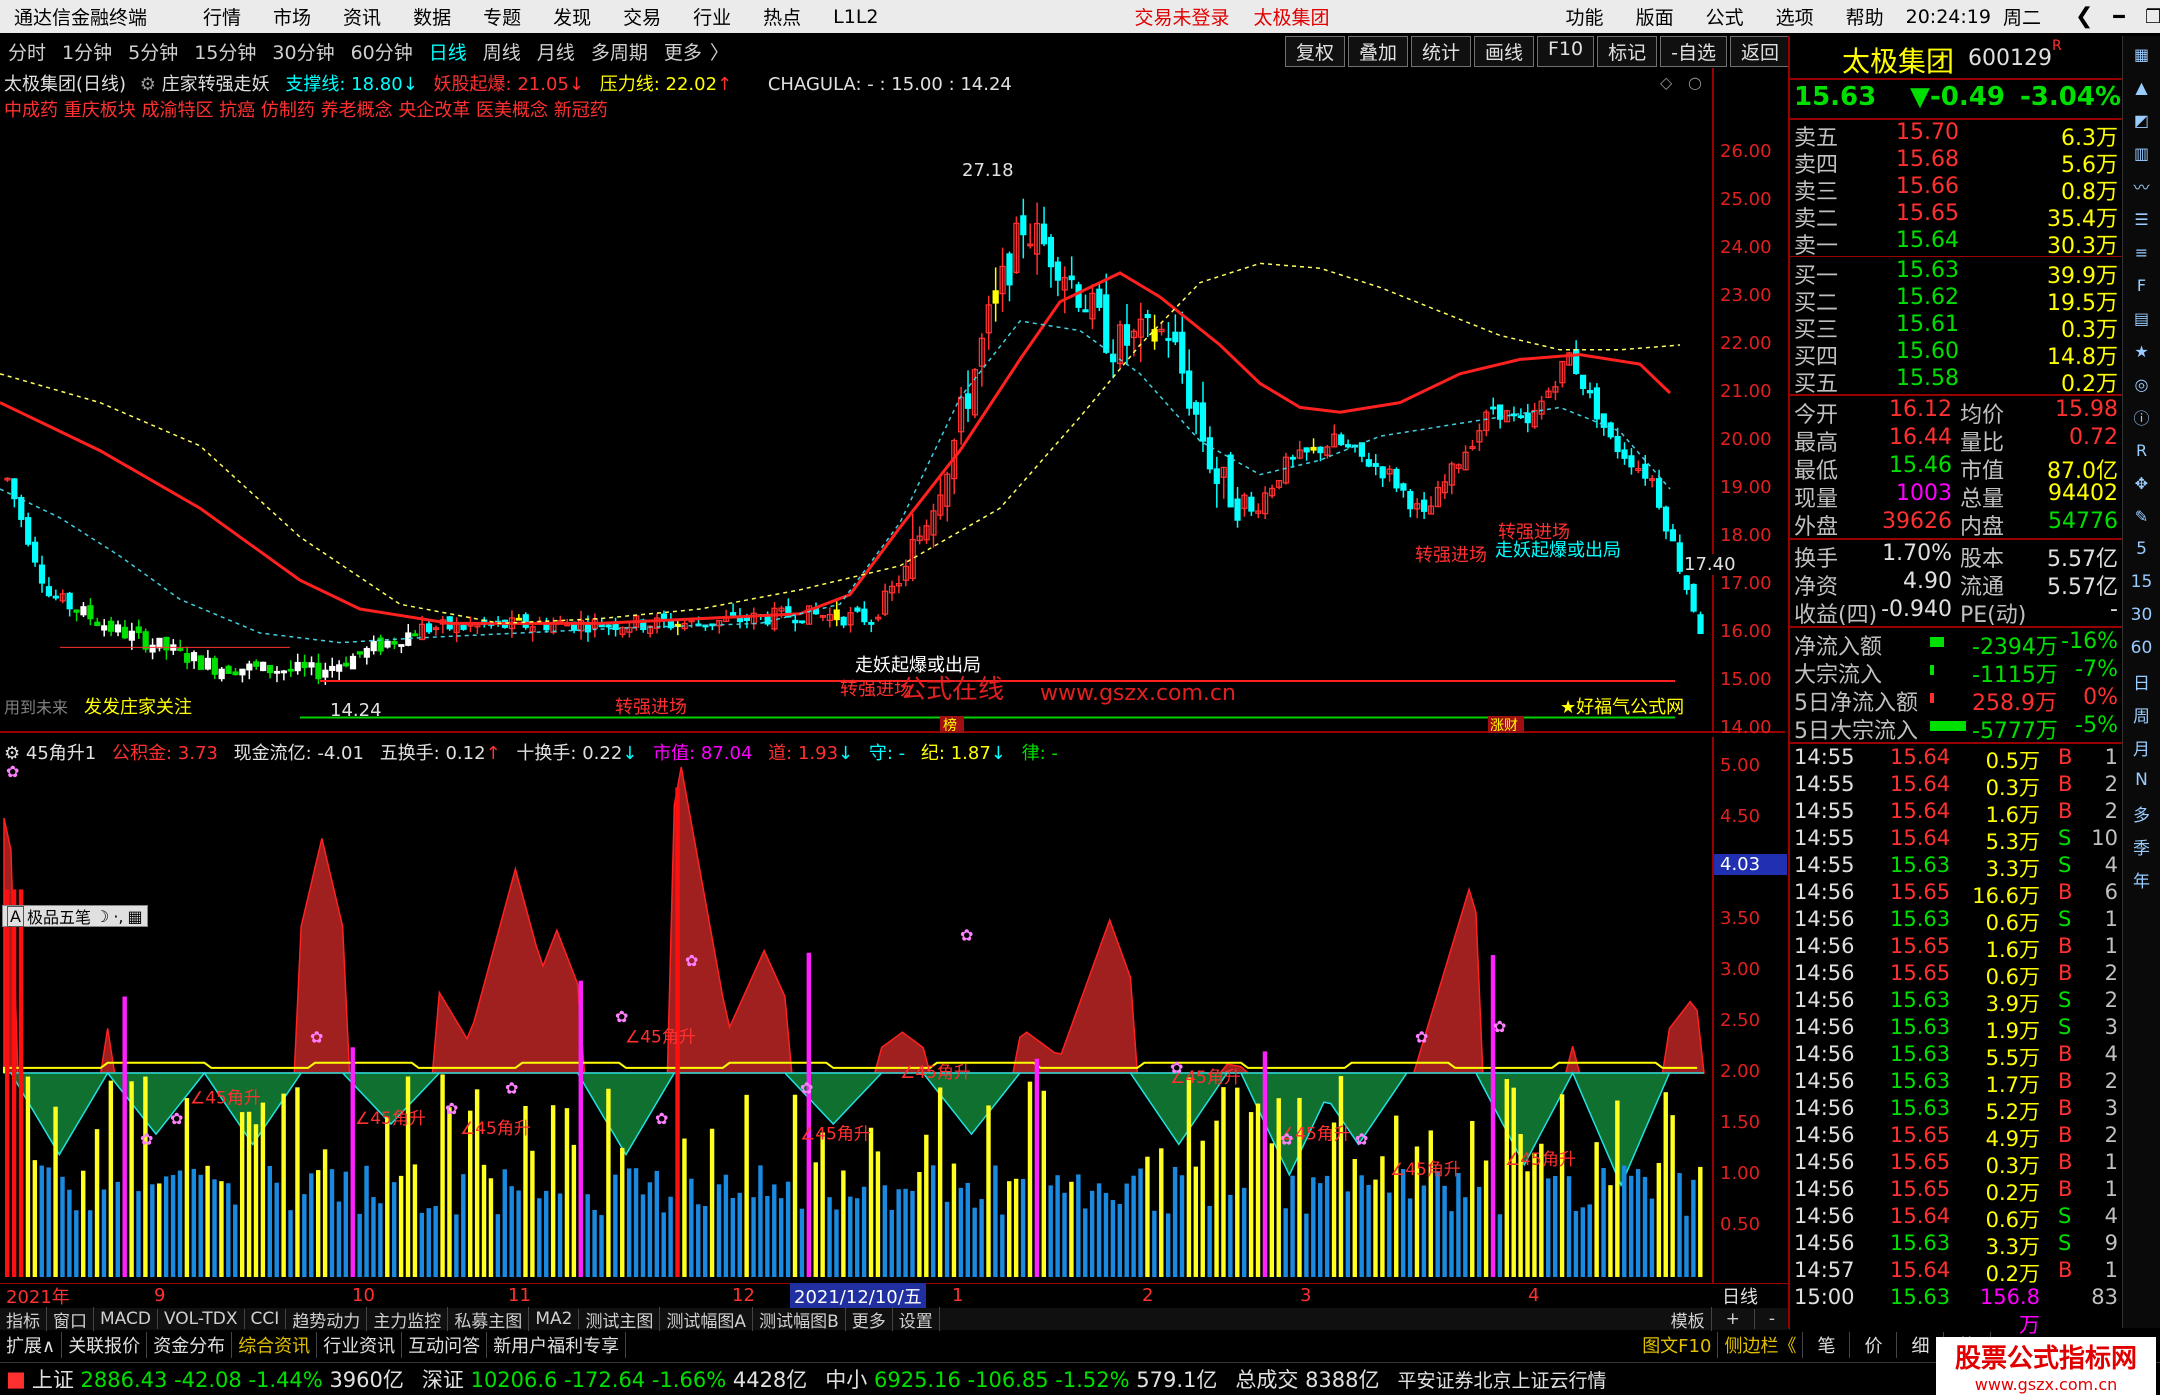  What do you see at coordinates (1956, 327) in the screenshot?
I see `bid-row: 买三 15.61 0.3万` at bounding box center [1956, 327].